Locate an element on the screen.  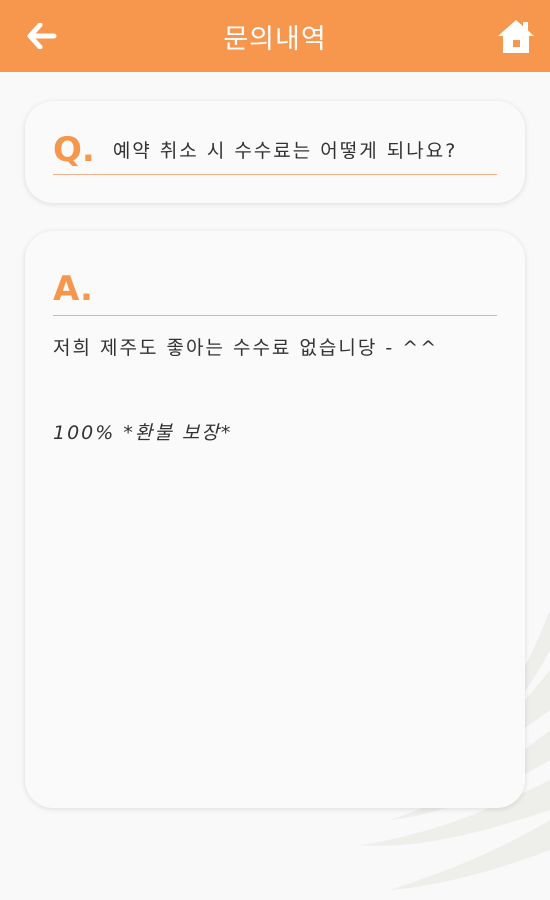
question-mark-label: Q. is located at coordinates (74, 149).